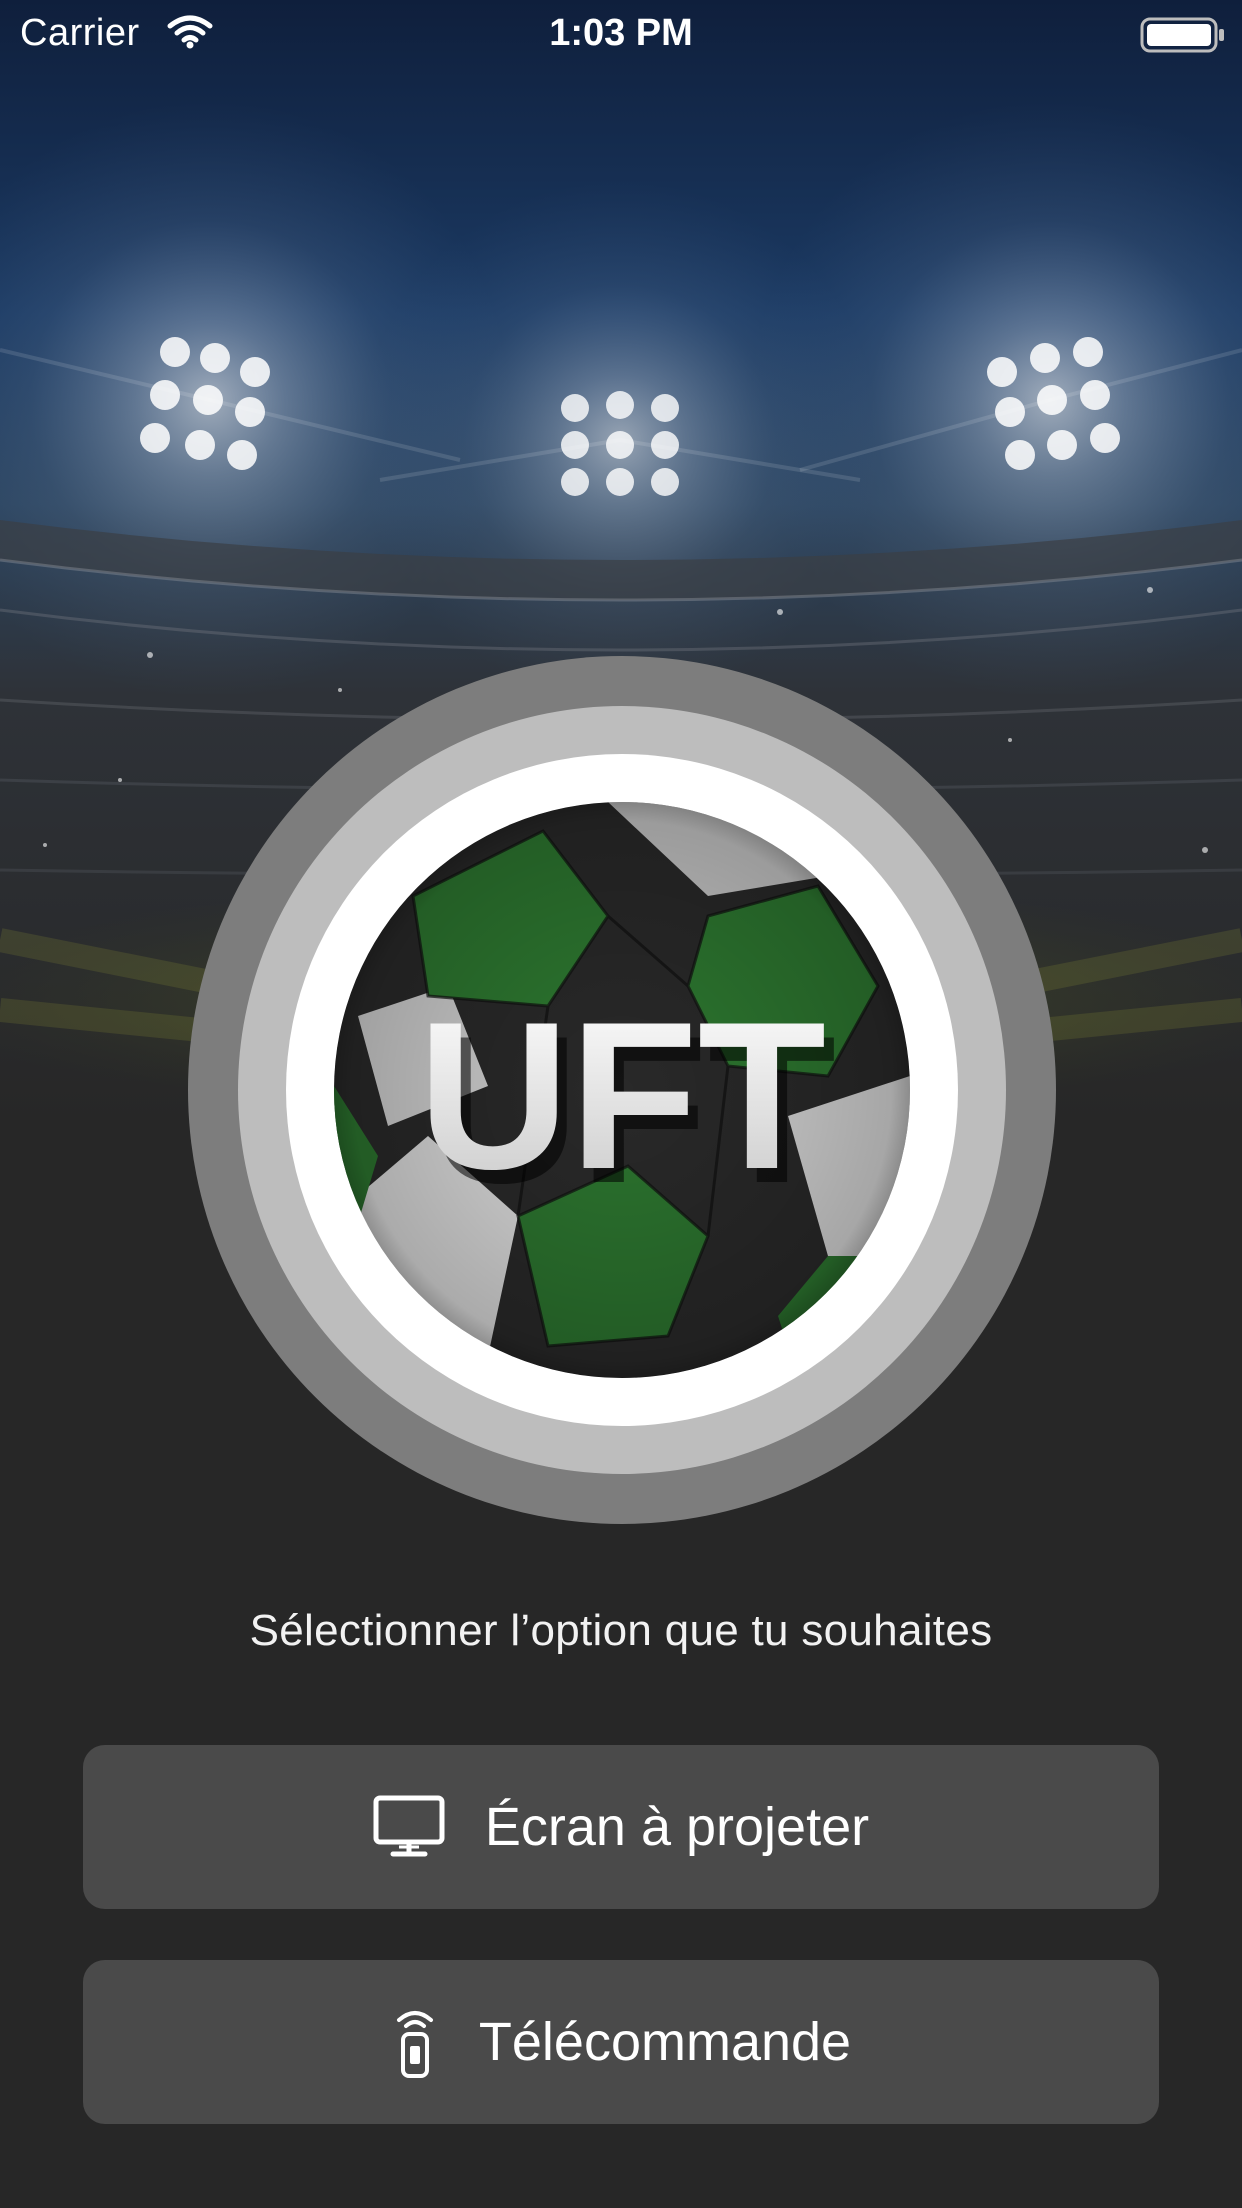 This screenshot has width=1242, height=2208. Describe the element at coordinates (622, 1095) in the screenshot. I see `logo-text: UFT` at that location.